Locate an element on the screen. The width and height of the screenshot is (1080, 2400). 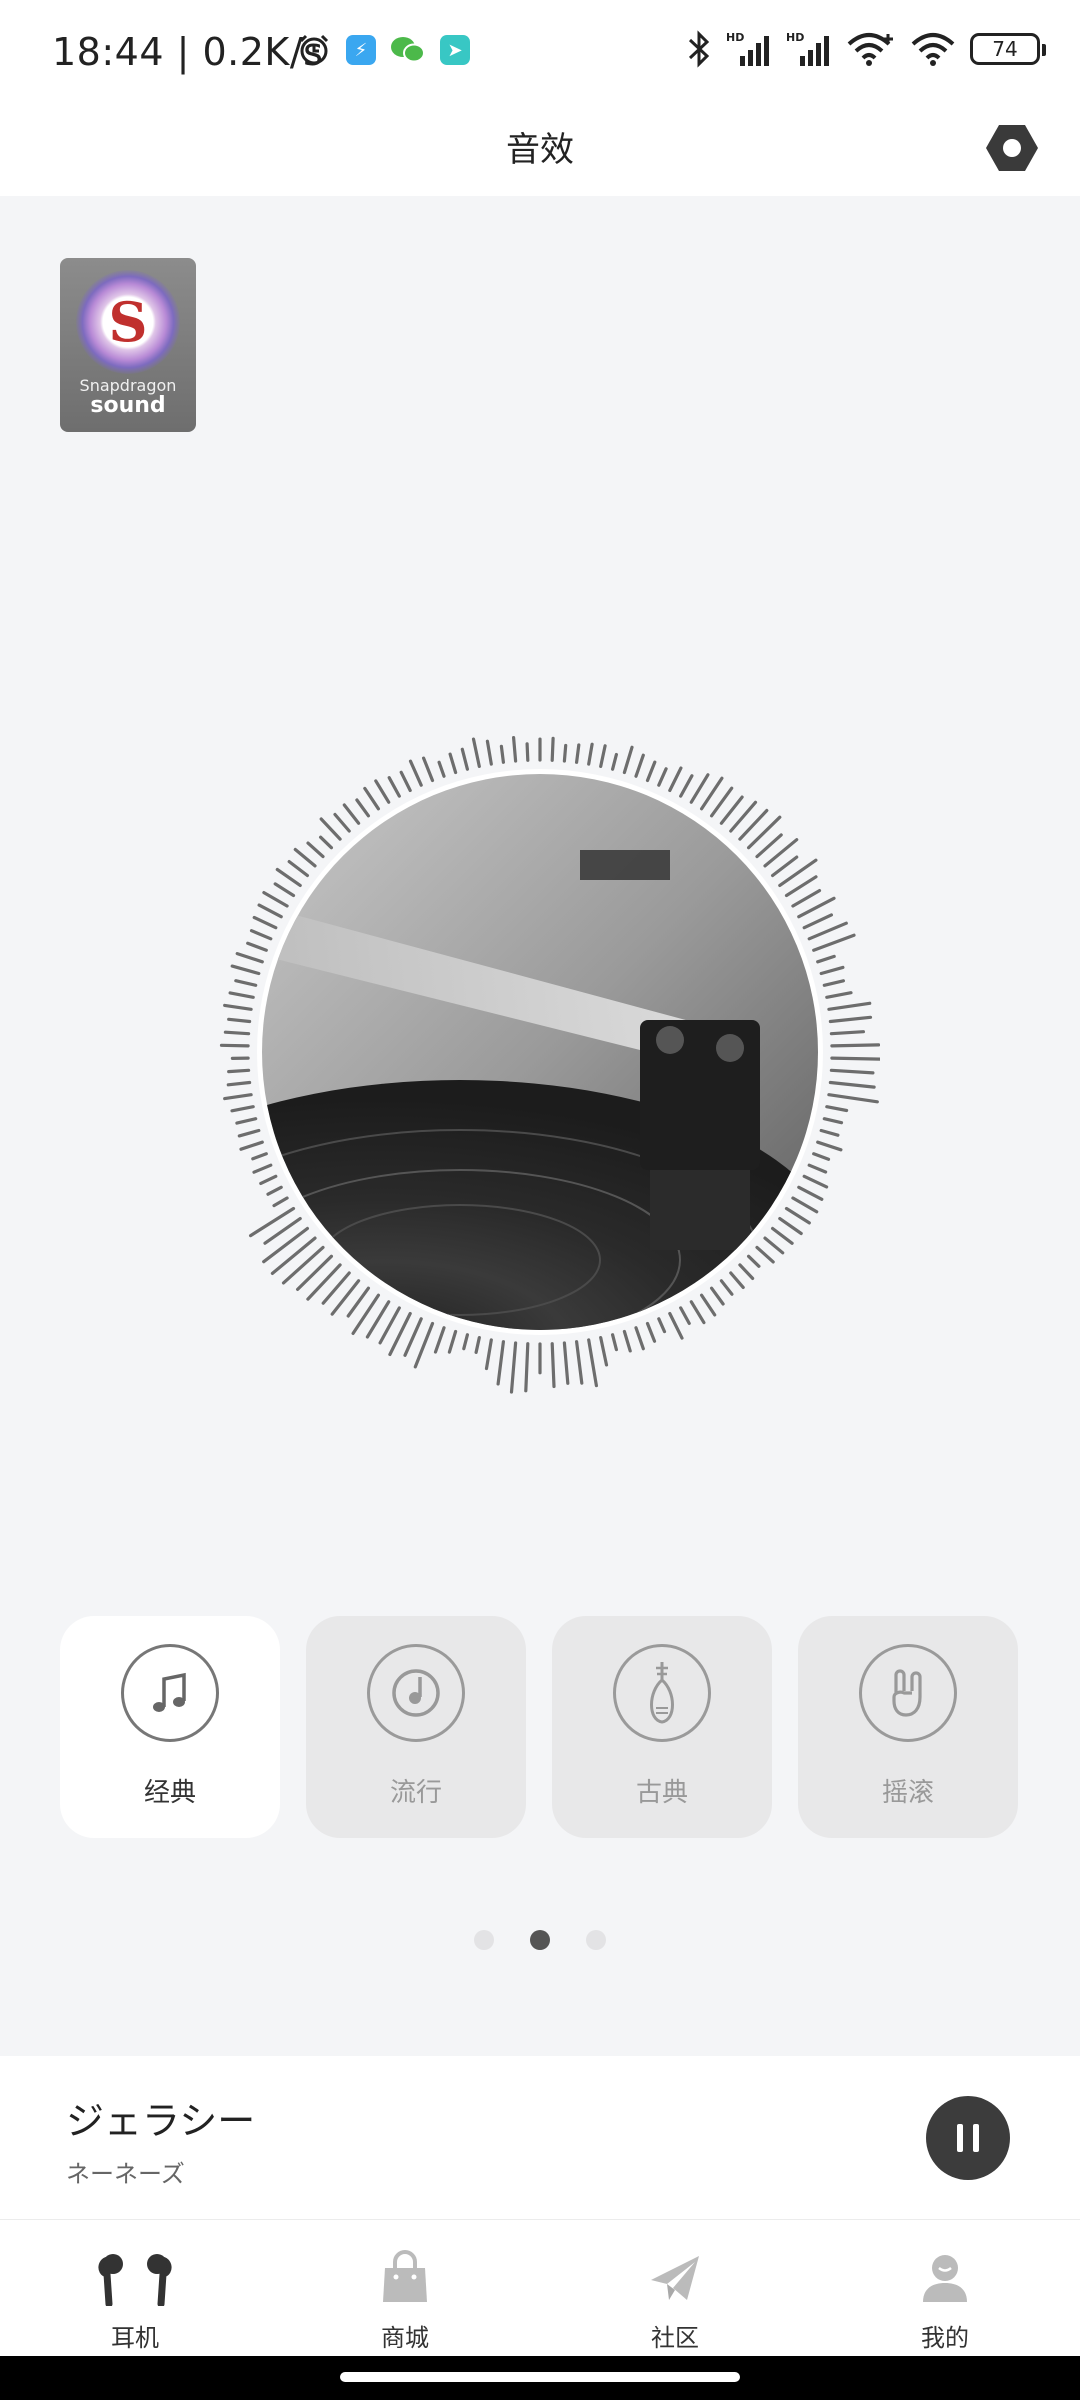
preset-classic-card: 经典 is located at coordinates (170, 1727).